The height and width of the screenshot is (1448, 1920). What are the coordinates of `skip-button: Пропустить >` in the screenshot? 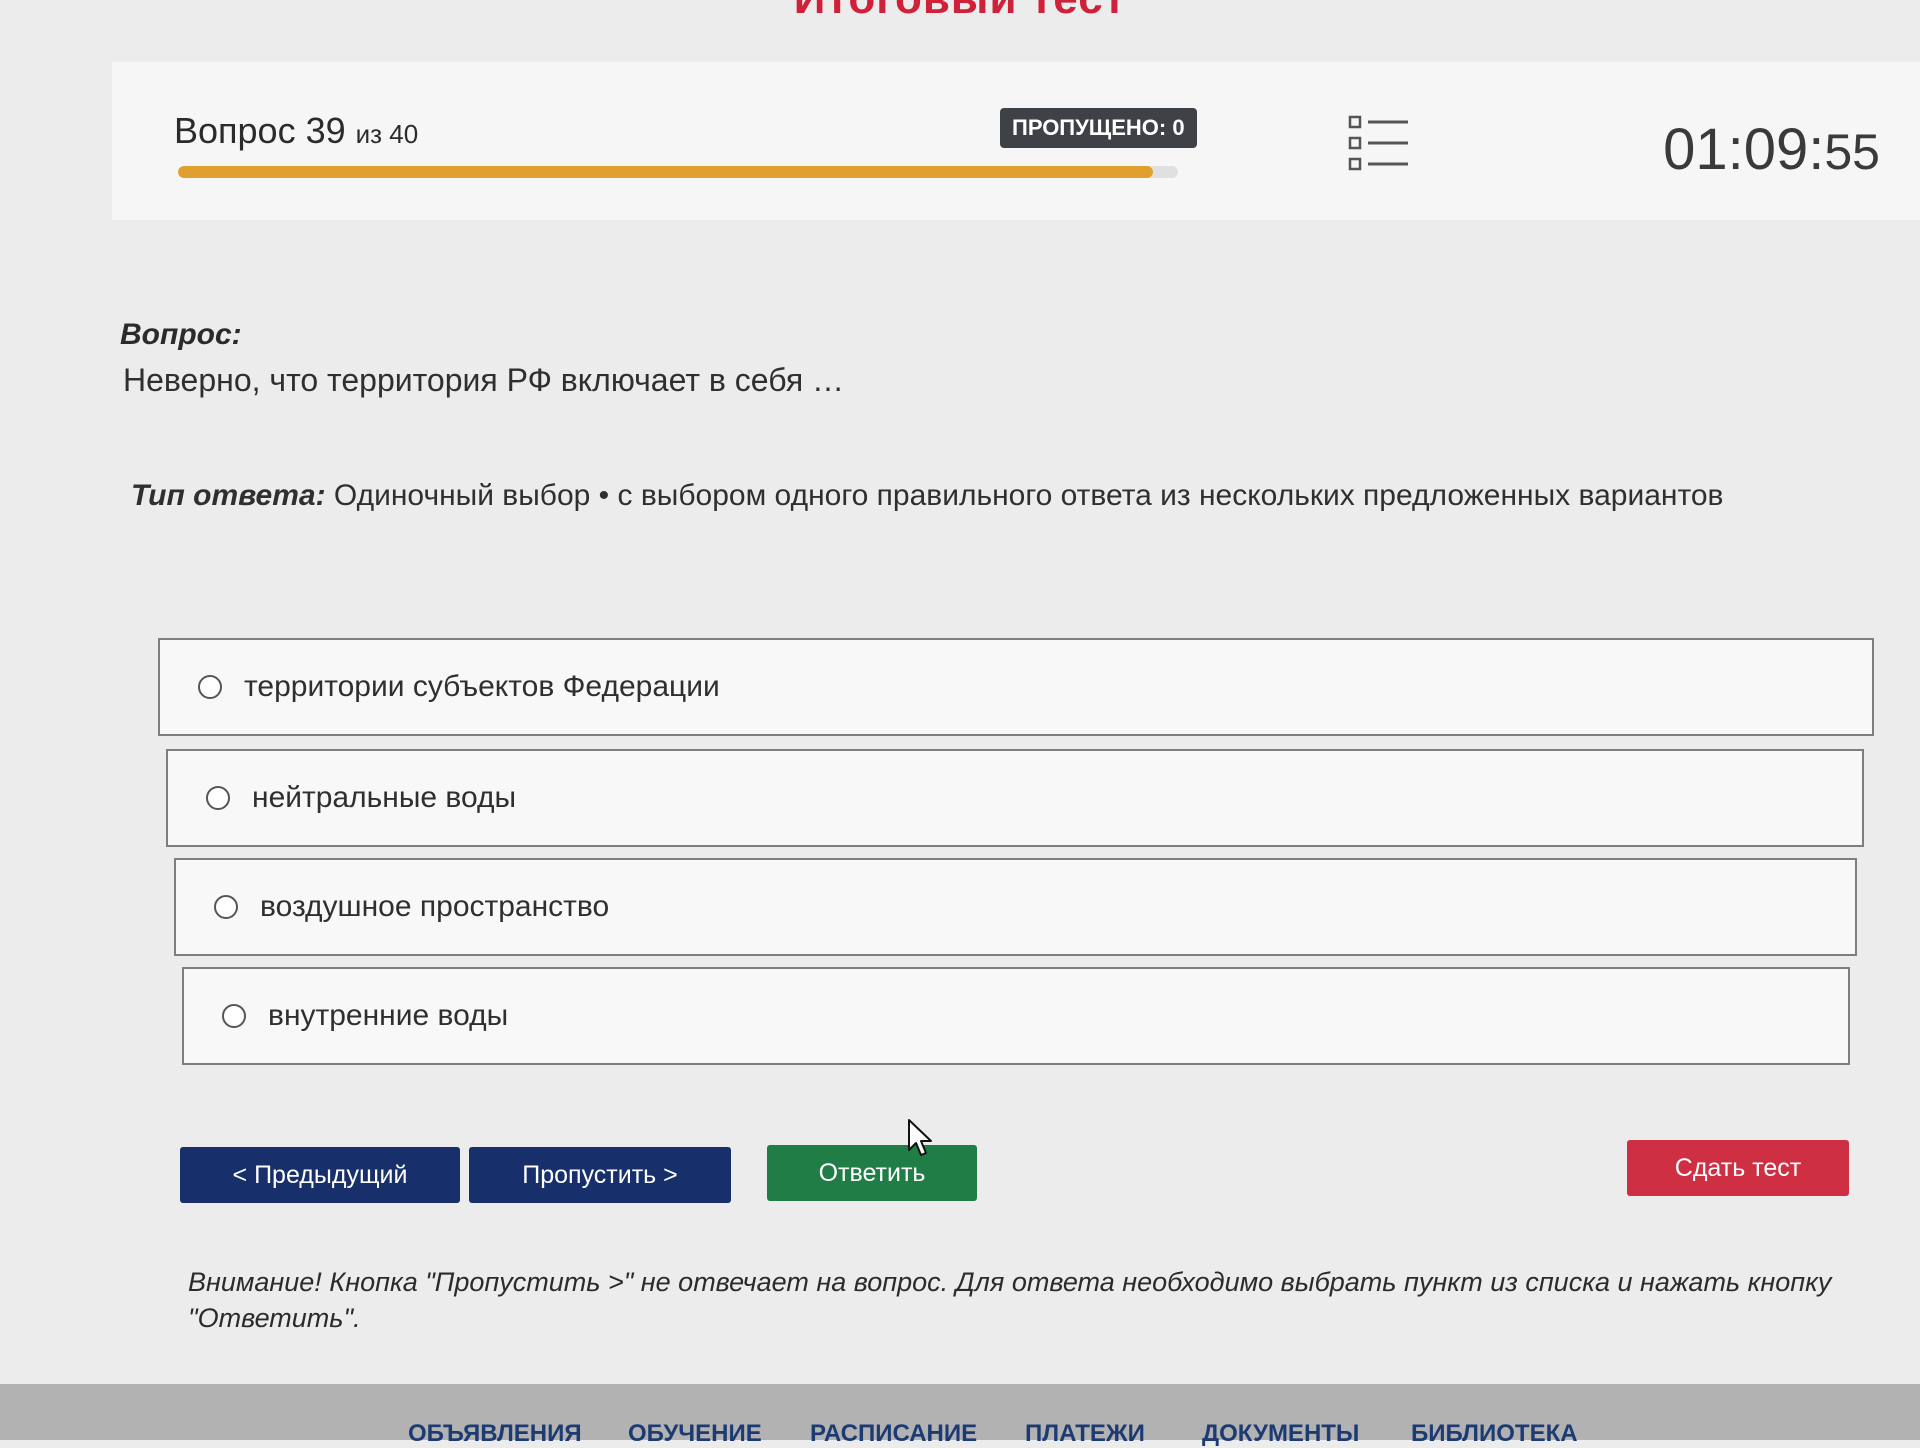 It's located at (600, 1175).